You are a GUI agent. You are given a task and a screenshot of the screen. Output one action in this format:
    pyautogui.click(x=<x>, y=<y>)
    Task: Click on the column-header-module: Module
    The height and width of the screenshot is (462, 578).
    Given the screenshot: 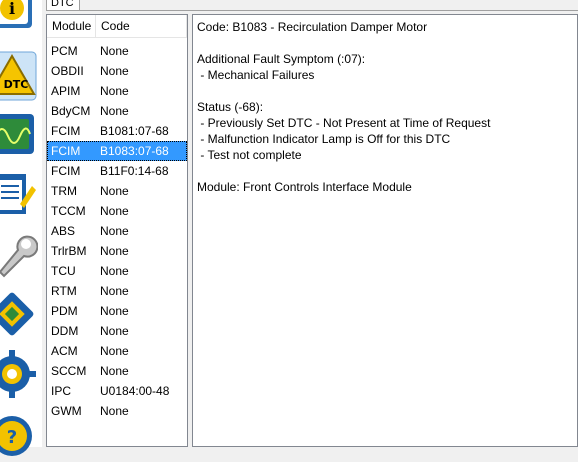 What is the action you would take?
    pyautogui.click(x=71, y=26)
    